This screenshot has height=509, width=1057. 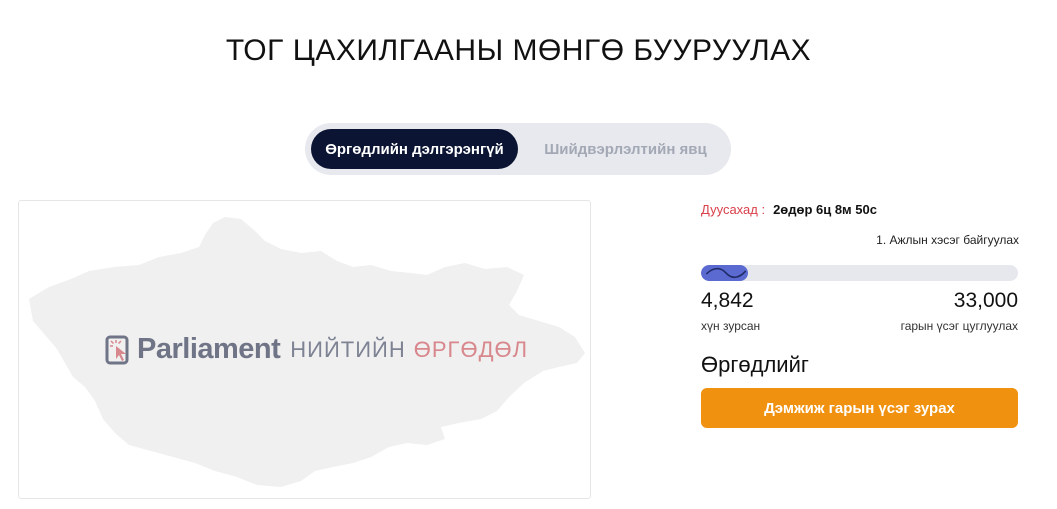 I want to click on current-stage: 1. Ажлын хэсэг байгуулах, so click(x=947, y=240).